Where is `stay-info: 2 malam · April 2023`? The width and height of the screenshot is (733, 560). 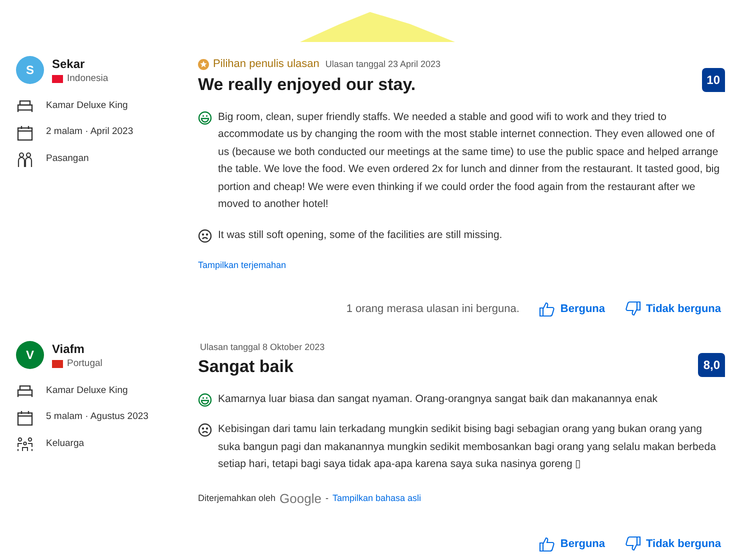 stay-info: 2 malam · April 2023 is located at coordinates (90, 132).